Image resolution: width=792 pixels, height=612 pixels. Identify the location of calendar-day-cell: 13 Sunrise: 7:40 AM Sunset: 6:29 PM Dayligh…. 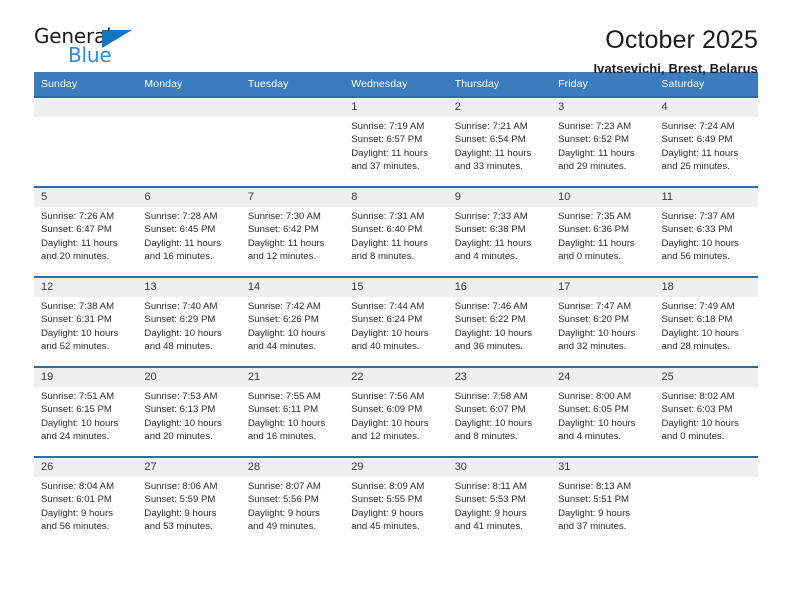
(189, 321).